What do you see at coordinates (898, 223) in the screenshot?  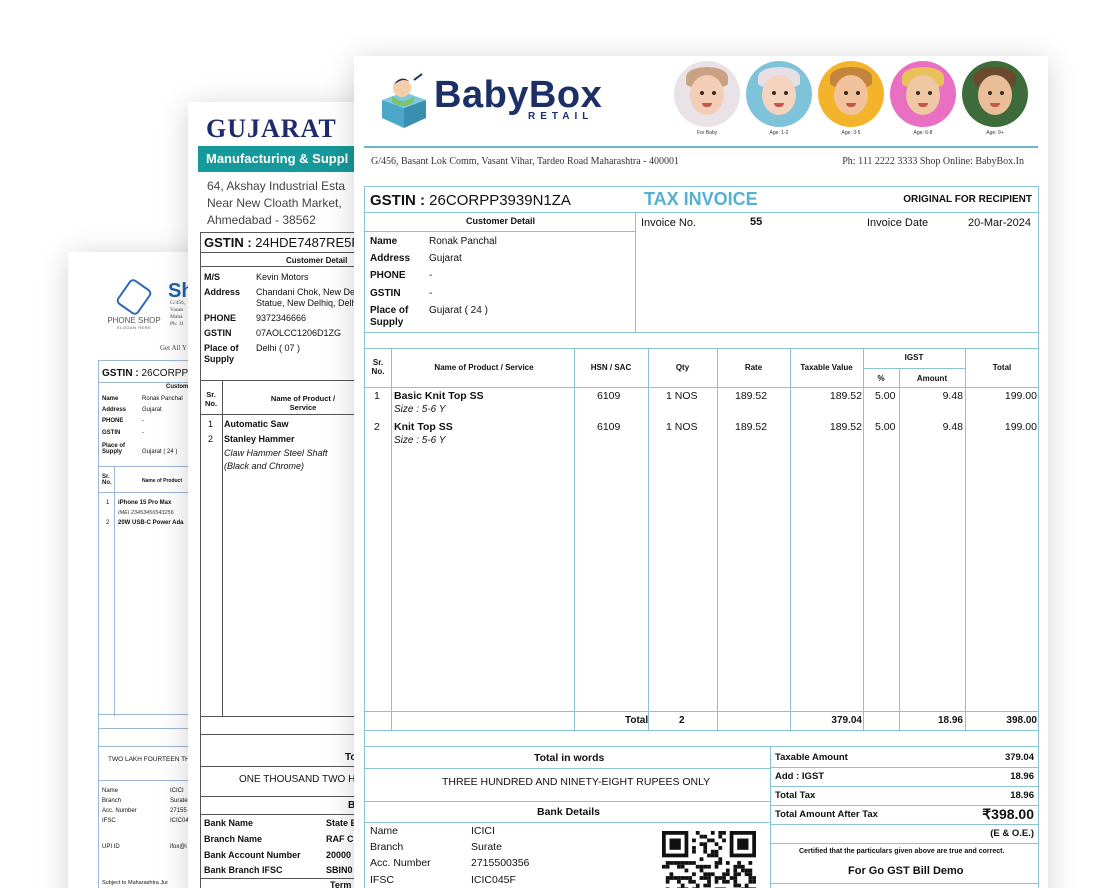 I see `invoice-date-label: Invoice Date` at bounding box center [898, 223].